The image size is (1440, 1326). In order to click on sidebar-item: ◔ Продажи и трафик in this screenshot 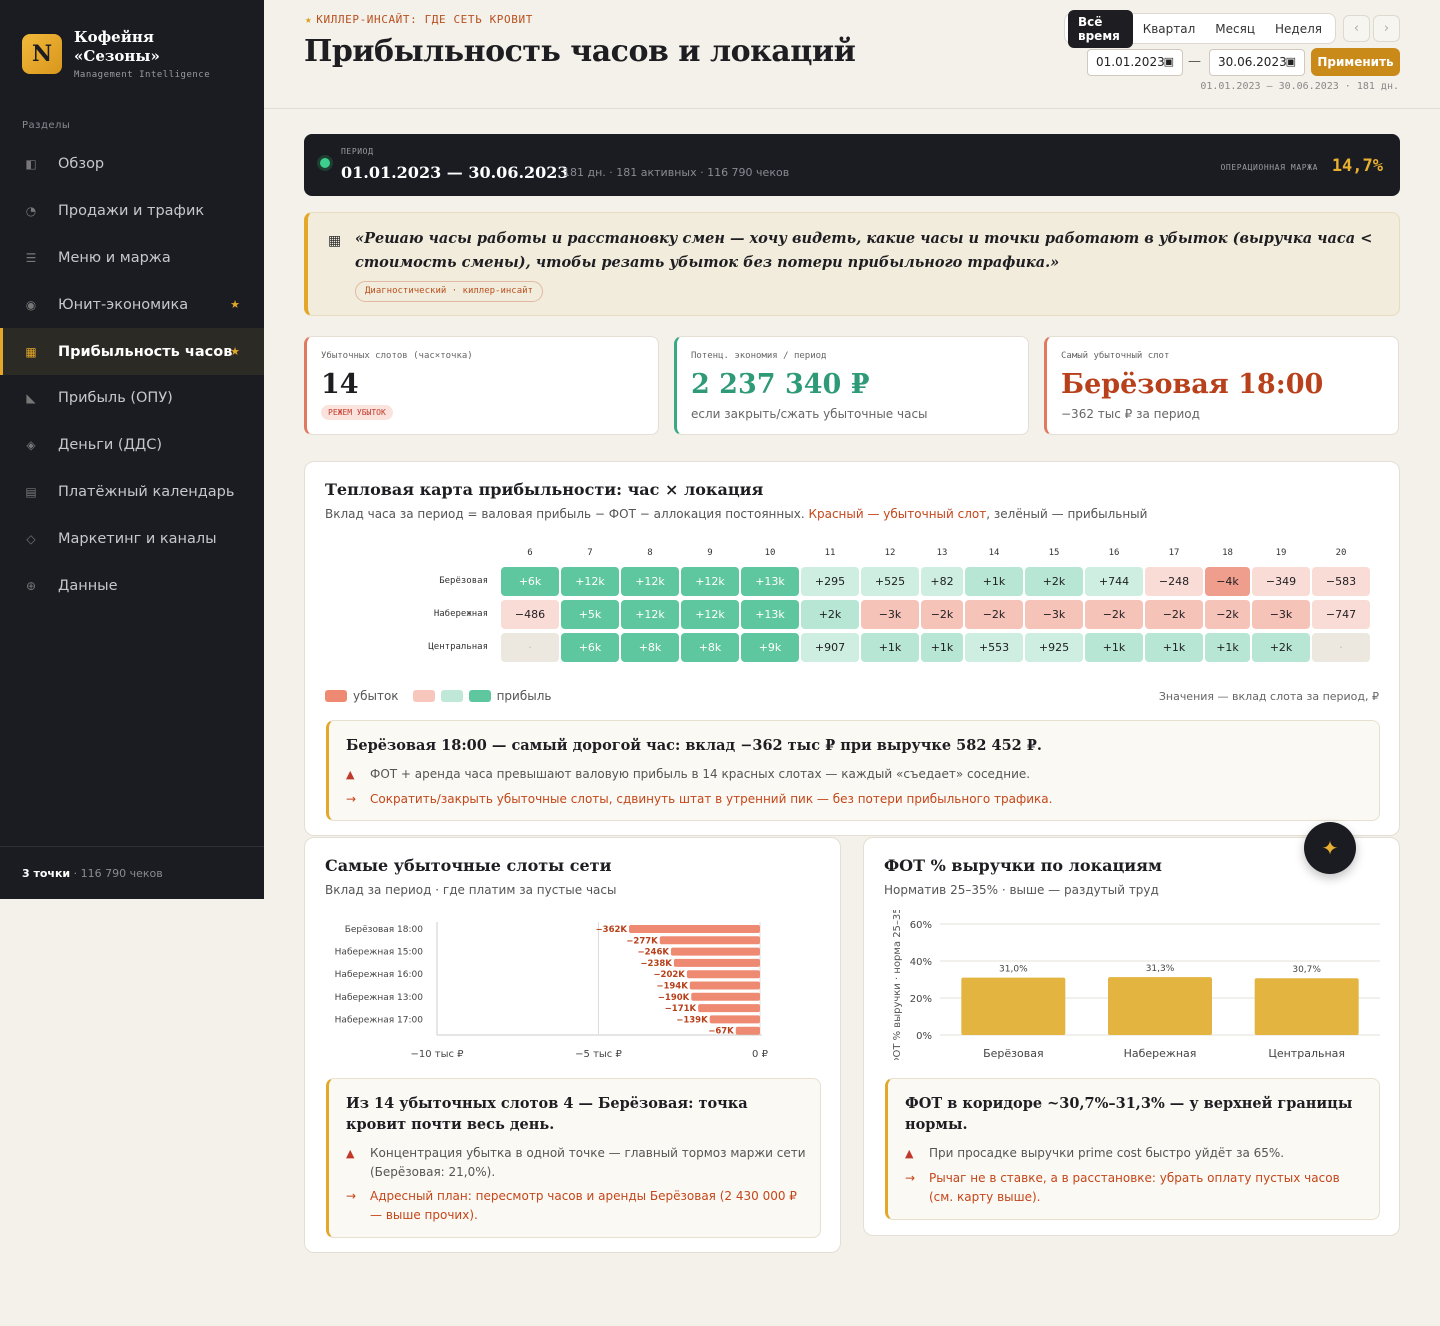, I will do `click(132, 211)`.